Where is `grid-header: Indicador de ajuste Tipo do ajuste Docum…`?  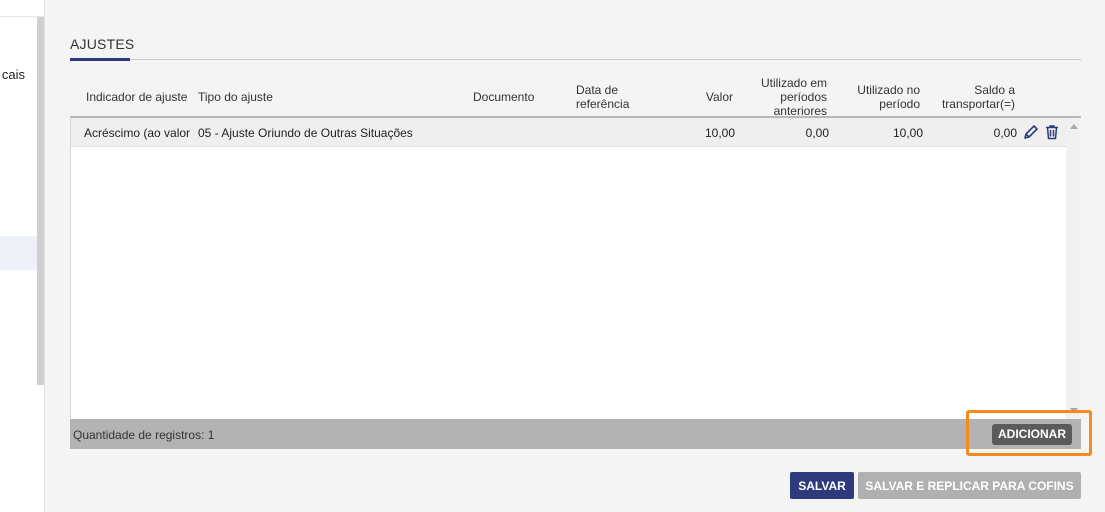
grid-header: Indicador de ajuste Tipo do ajuste Docum… is located at coordinates (575, 95).